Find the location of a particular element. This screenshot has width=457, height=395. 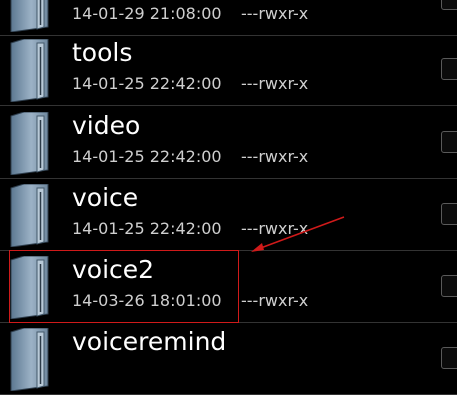

file-name: voiceremind is located at coordinates (149, 341).